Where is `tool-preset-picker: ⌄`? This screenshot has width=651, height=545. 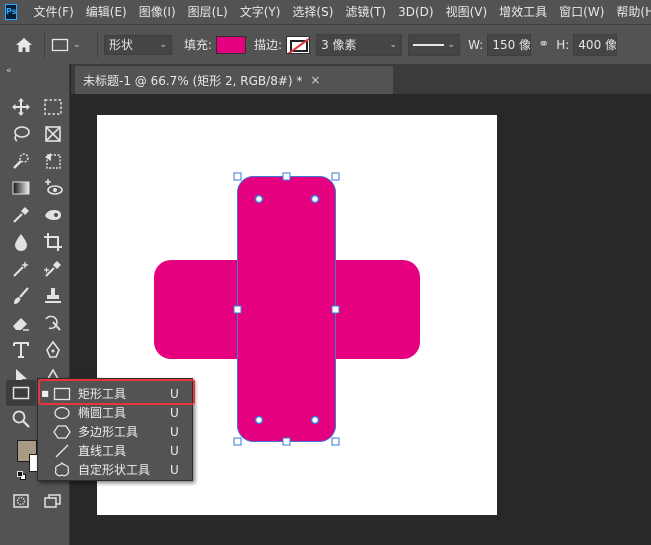 tool-preset-picker: ⌄ is located at coordinates (71, 45).